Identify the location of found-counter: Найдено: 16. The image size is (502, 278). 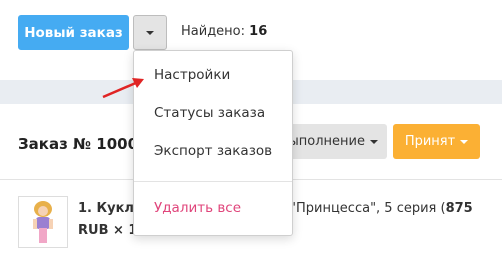
(224, 31).